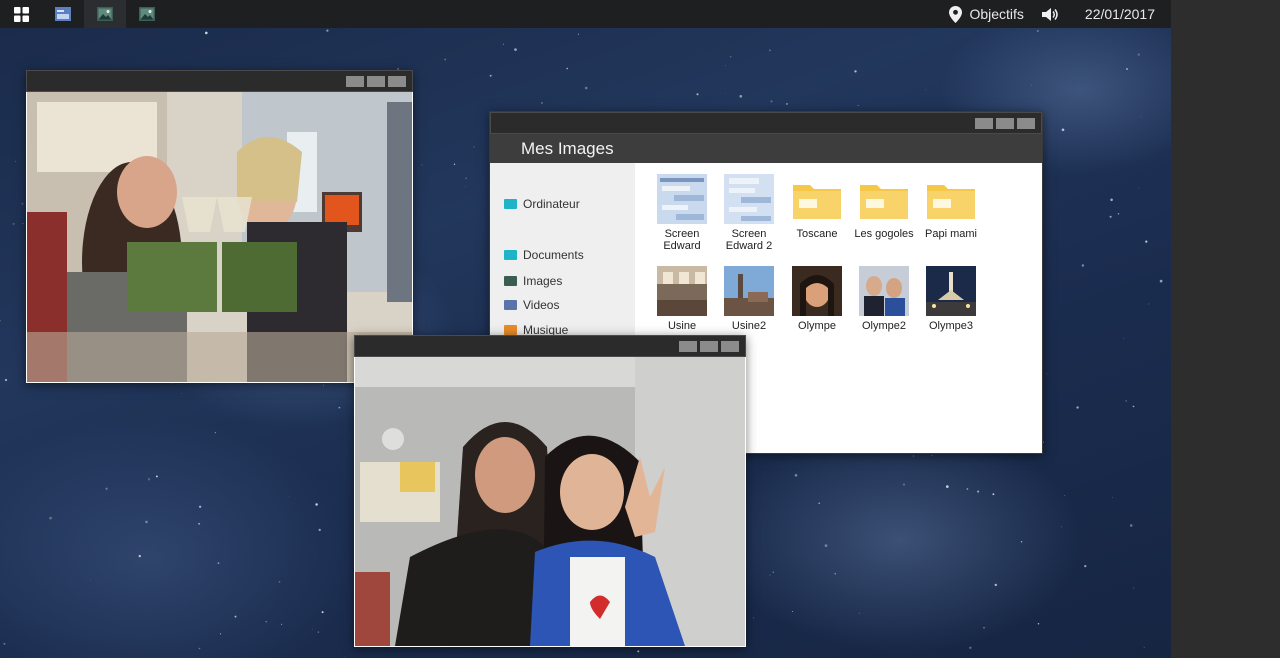 The height and width of the screenshot is (658, 1280). What do you see at coordinates (682, 299) in the screenshot?
I see `file-item-usine: Usine` at bounding box center [682, 299].